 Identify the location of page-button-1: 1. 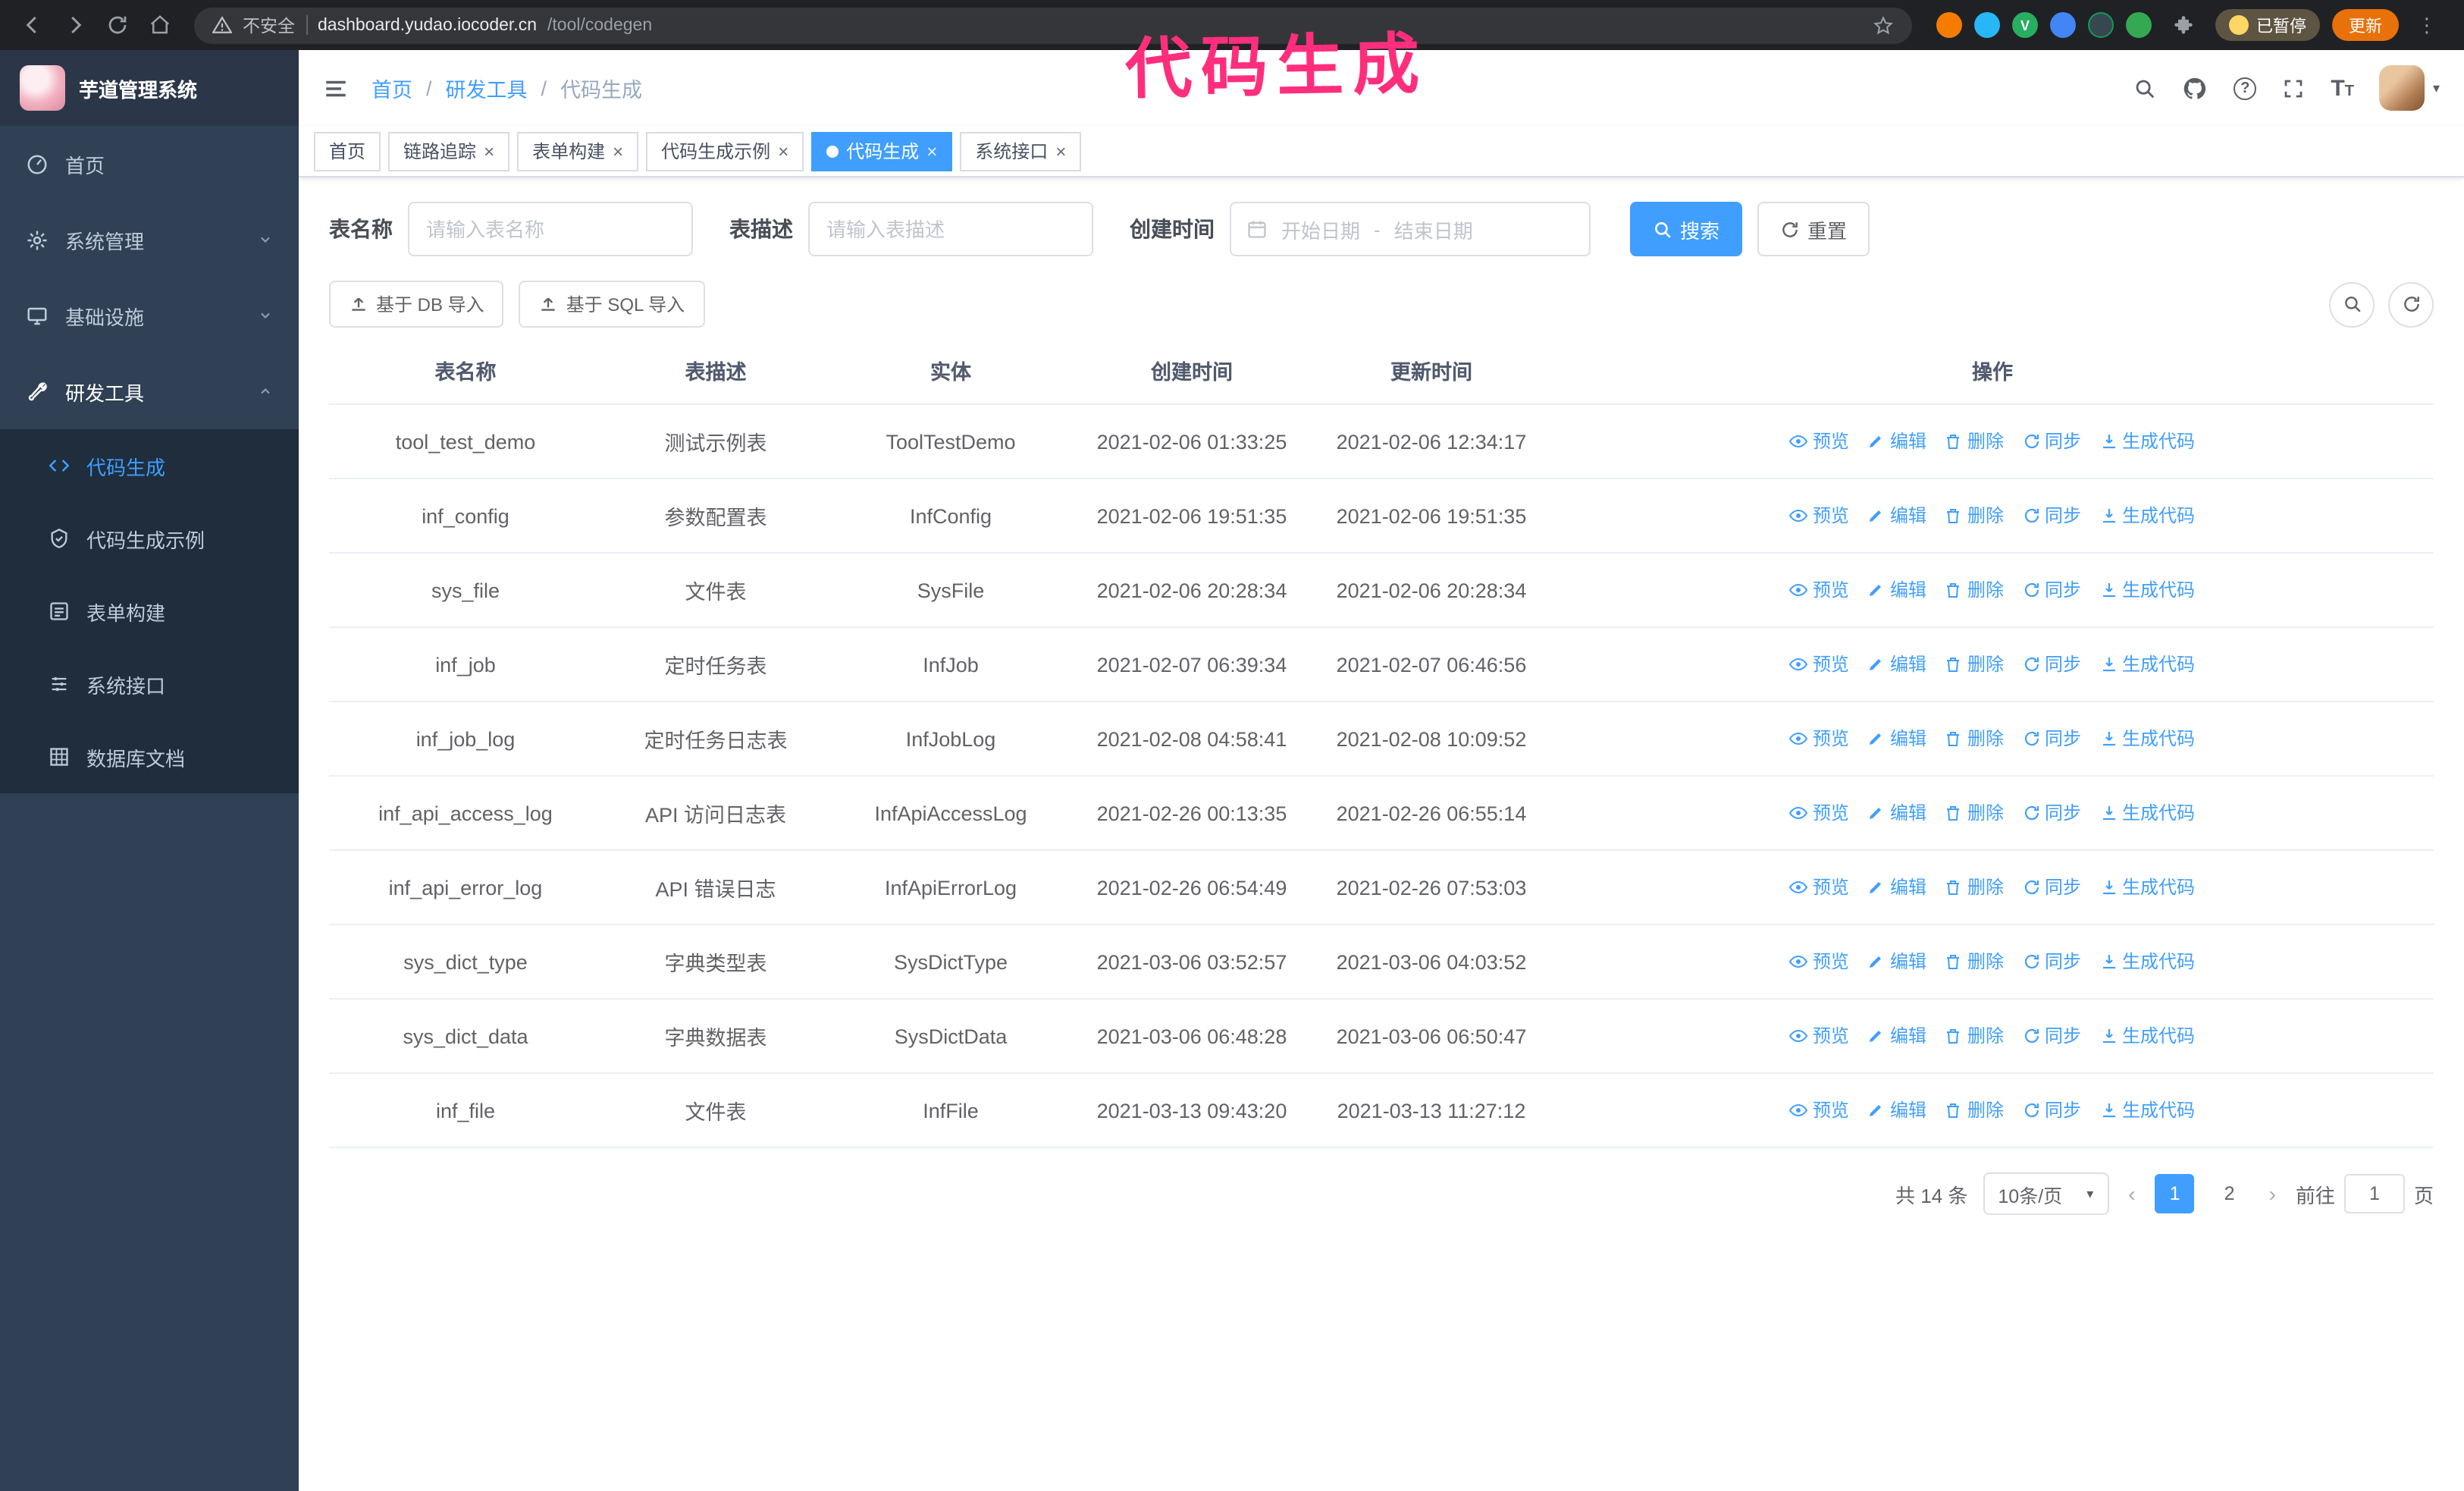
(2175, 1193).